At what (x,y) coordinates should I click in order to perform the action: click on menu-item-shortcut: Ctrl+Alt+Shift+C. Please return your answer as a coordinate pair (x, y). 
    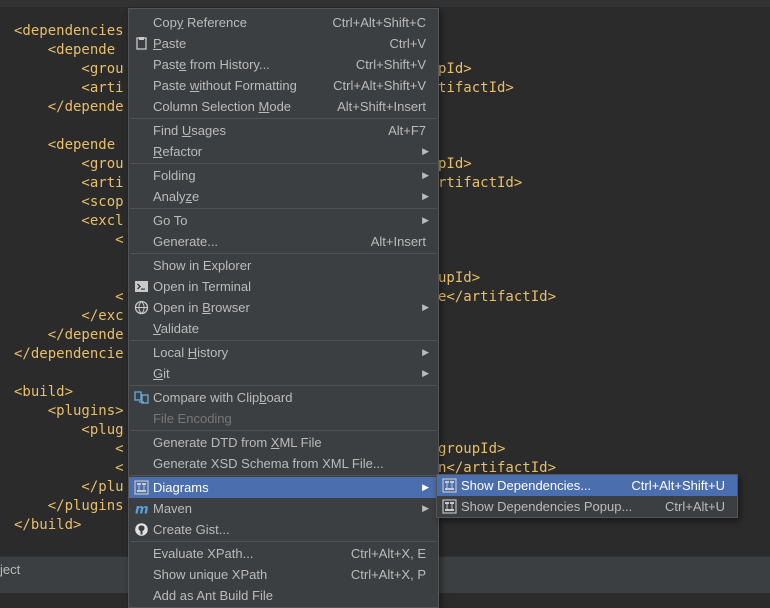
    Looking at the image, I should click on (379, 22).